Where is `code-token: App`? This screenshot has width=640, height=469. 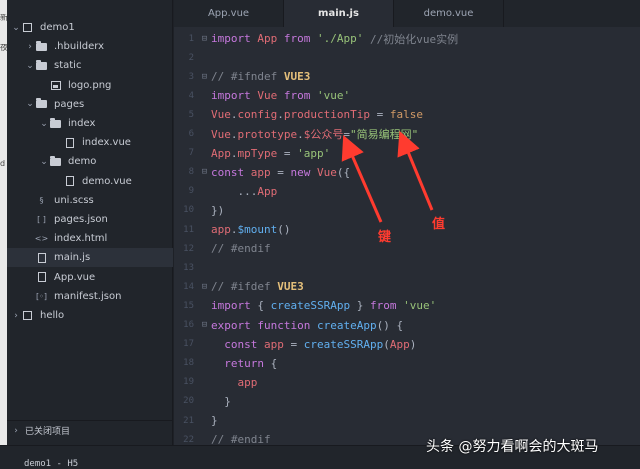
code-token: App is located at coordinates (270, 38).